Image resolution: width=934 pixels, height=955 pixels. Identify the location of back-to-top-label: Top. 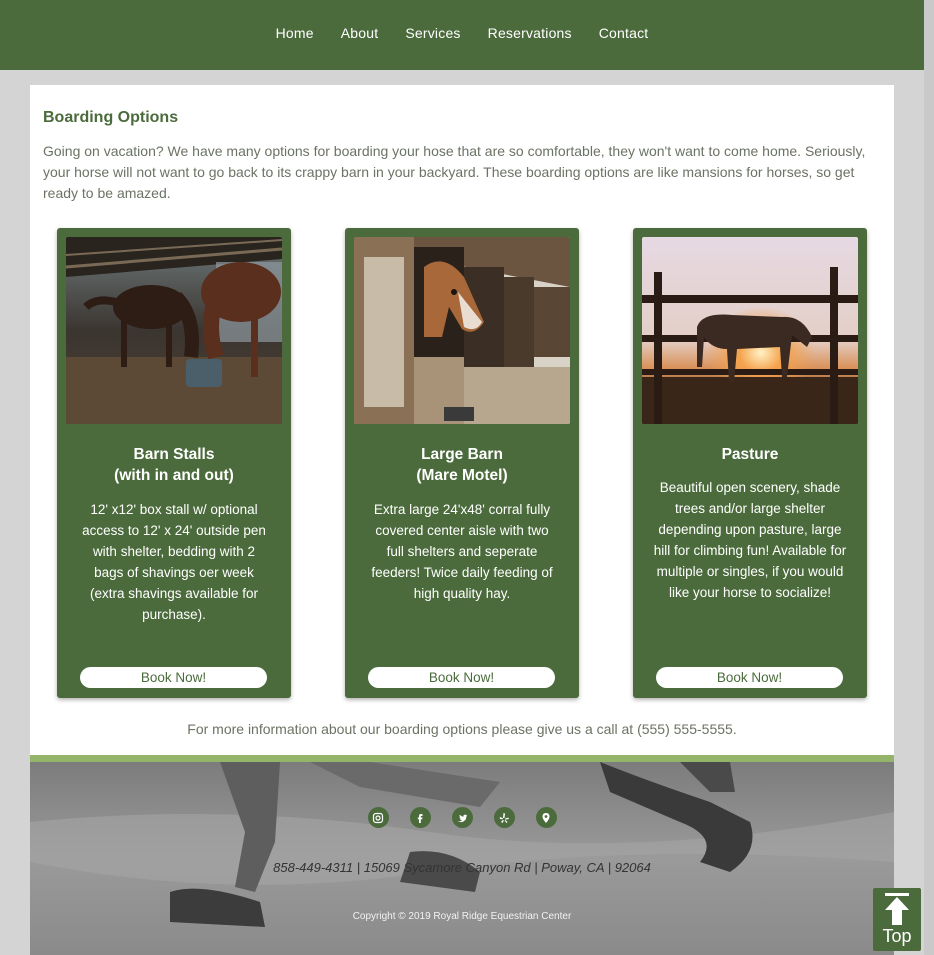
(897, 936).